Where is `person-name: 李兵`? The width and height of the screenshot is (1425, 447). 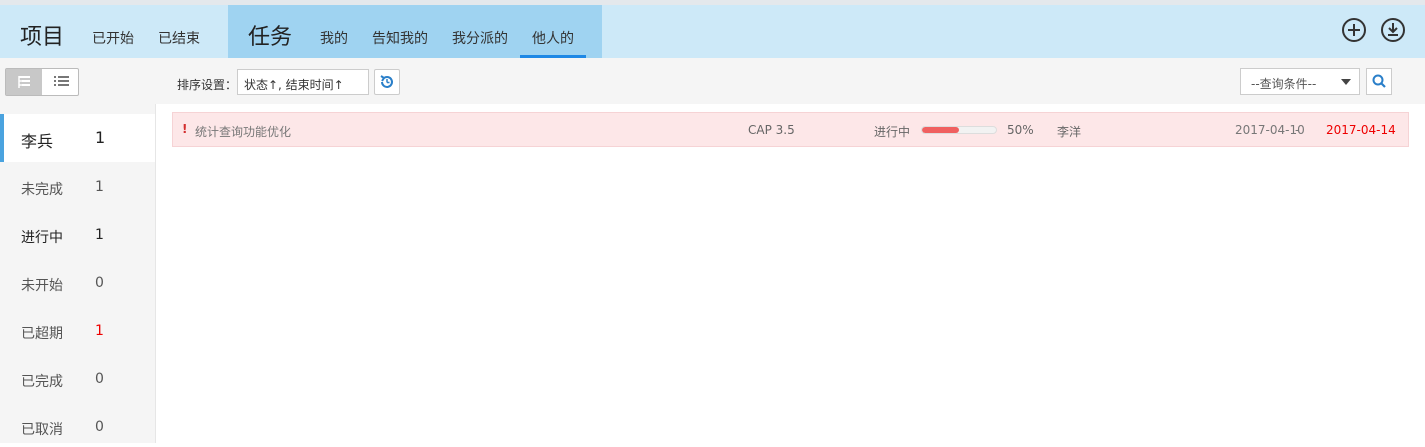 person-name: 李兵 is located at coordinates (37, 141).